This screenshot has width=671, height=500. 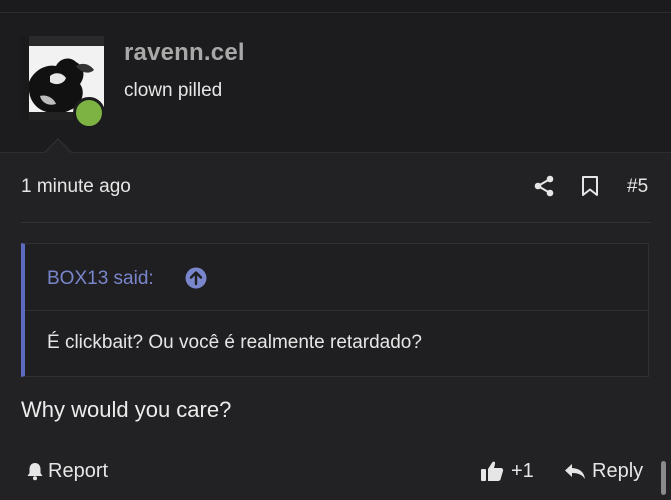 I want to click on user-title: clown pilled, so click(x=173, y=90).